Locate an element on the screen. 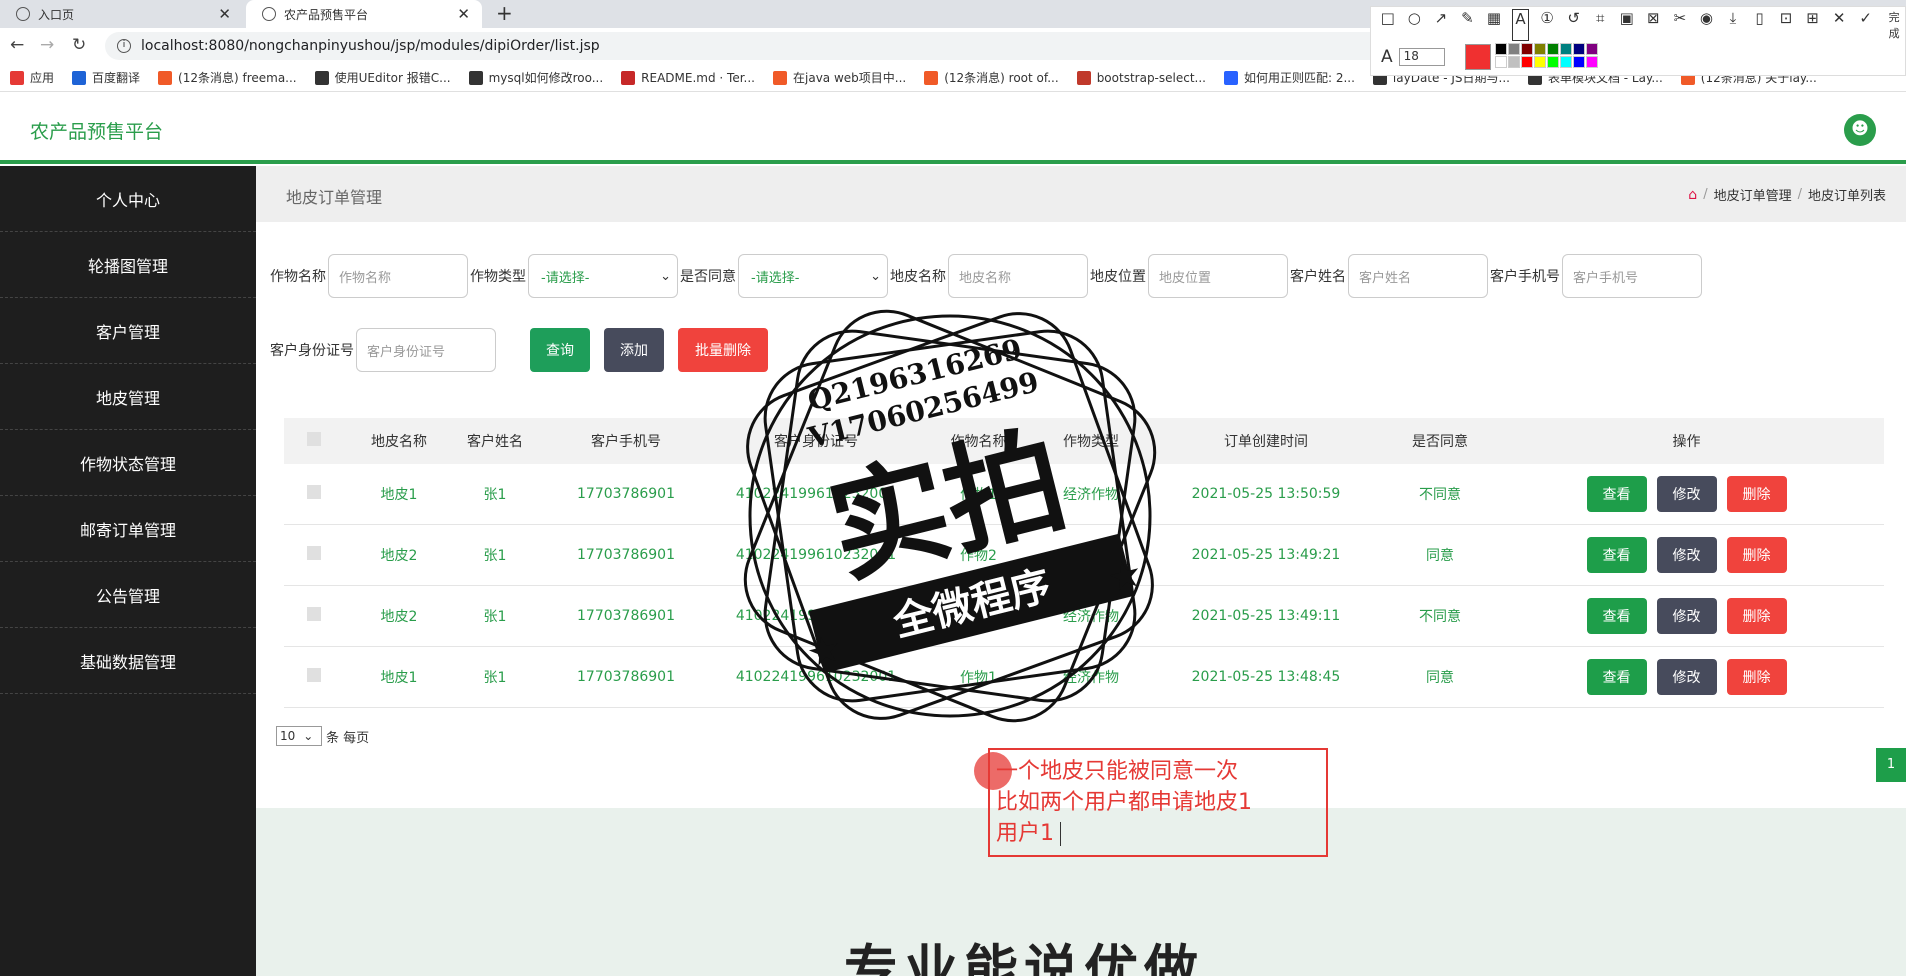  undo-icon: ↺ is located at coordinates (1574, 25).